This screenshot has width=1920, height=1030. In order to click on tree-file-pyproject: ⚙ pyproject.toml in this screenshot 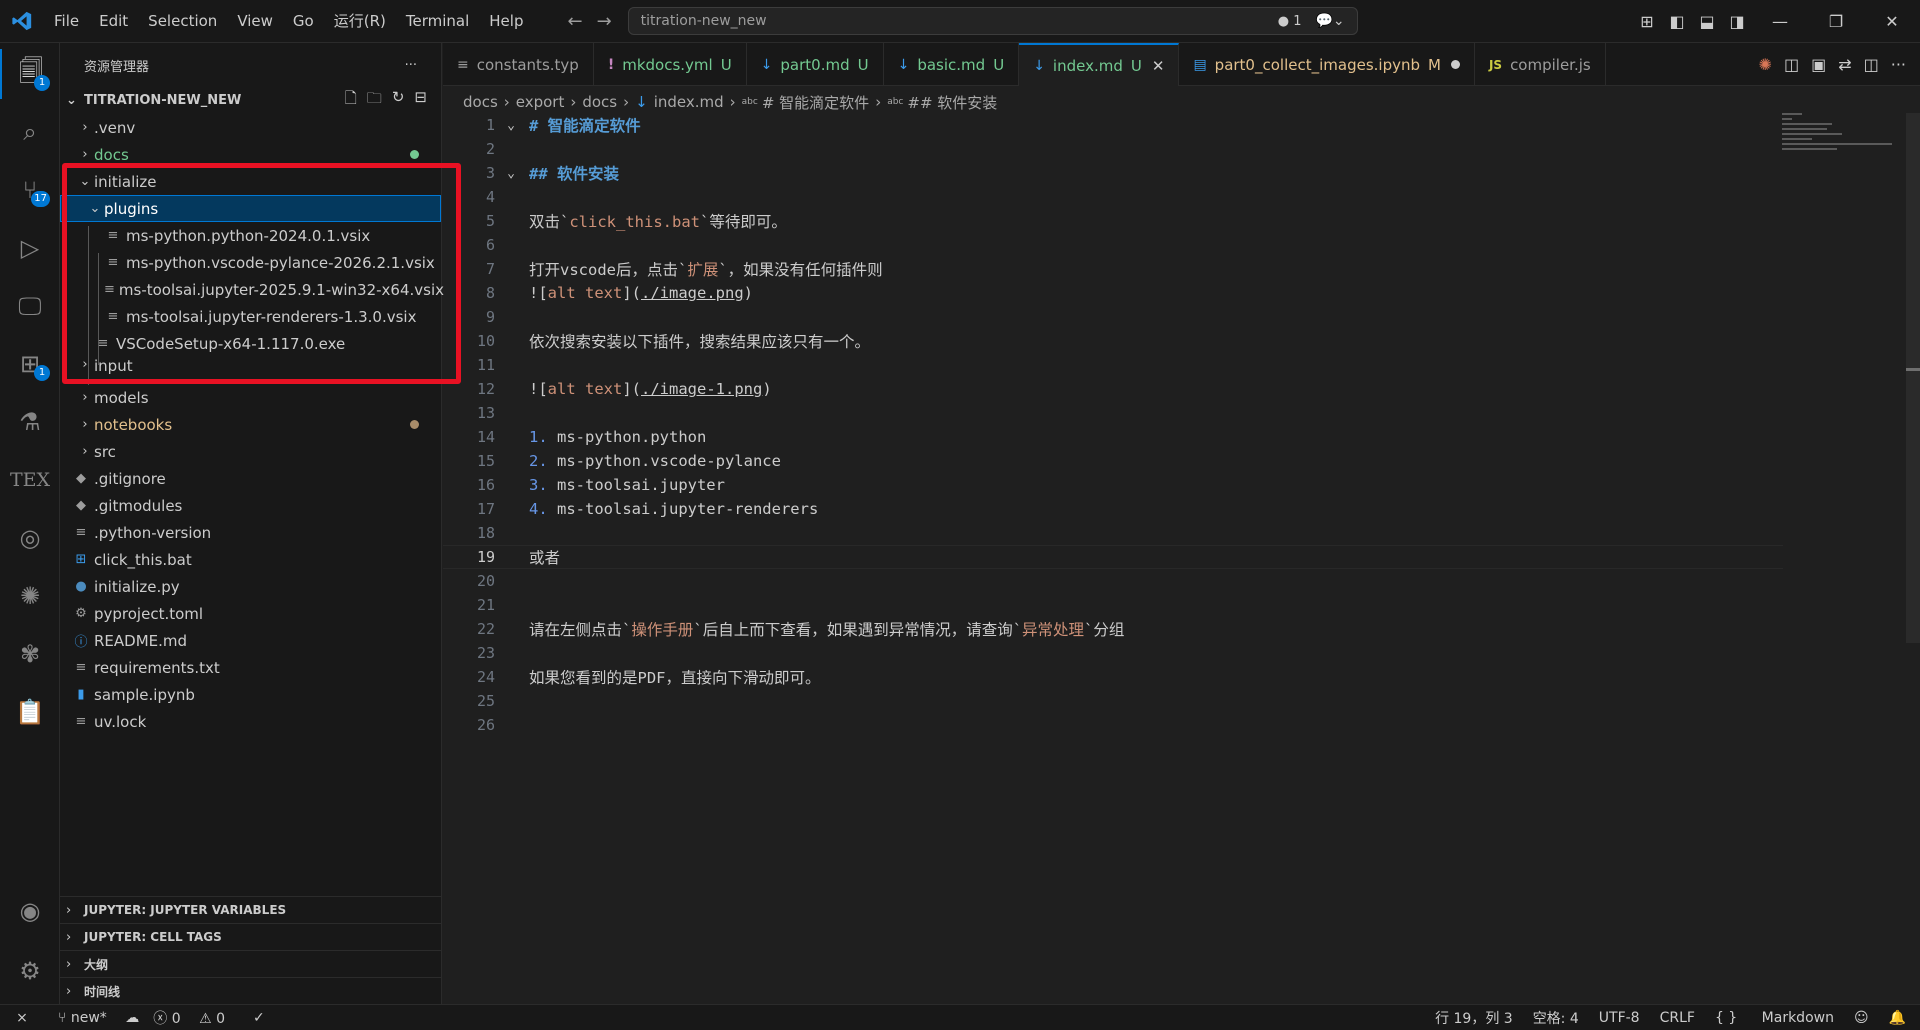, I will do `click(250, 613)`.